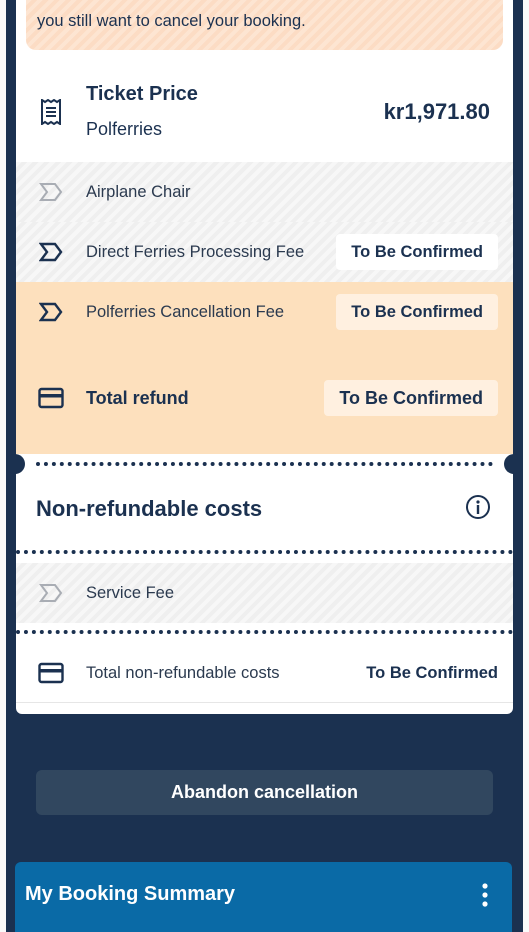  What do you see at coordinates (51, 112) in the screenshot?
I see `receipt-icon` at bounding box center [51, 112].